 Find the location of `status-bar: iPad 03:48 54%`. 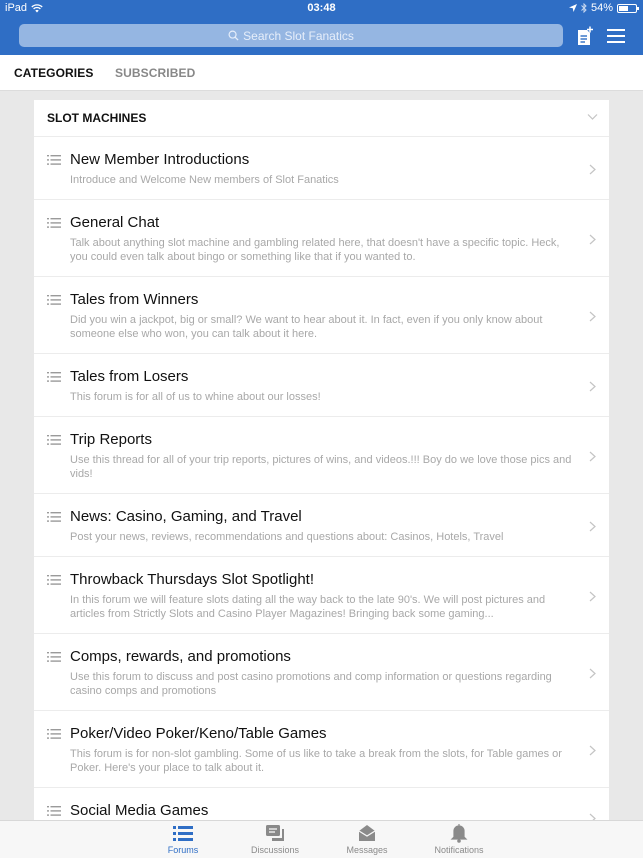

status-bar: iPad 03:48 54% is located at coordinates (321, 9).